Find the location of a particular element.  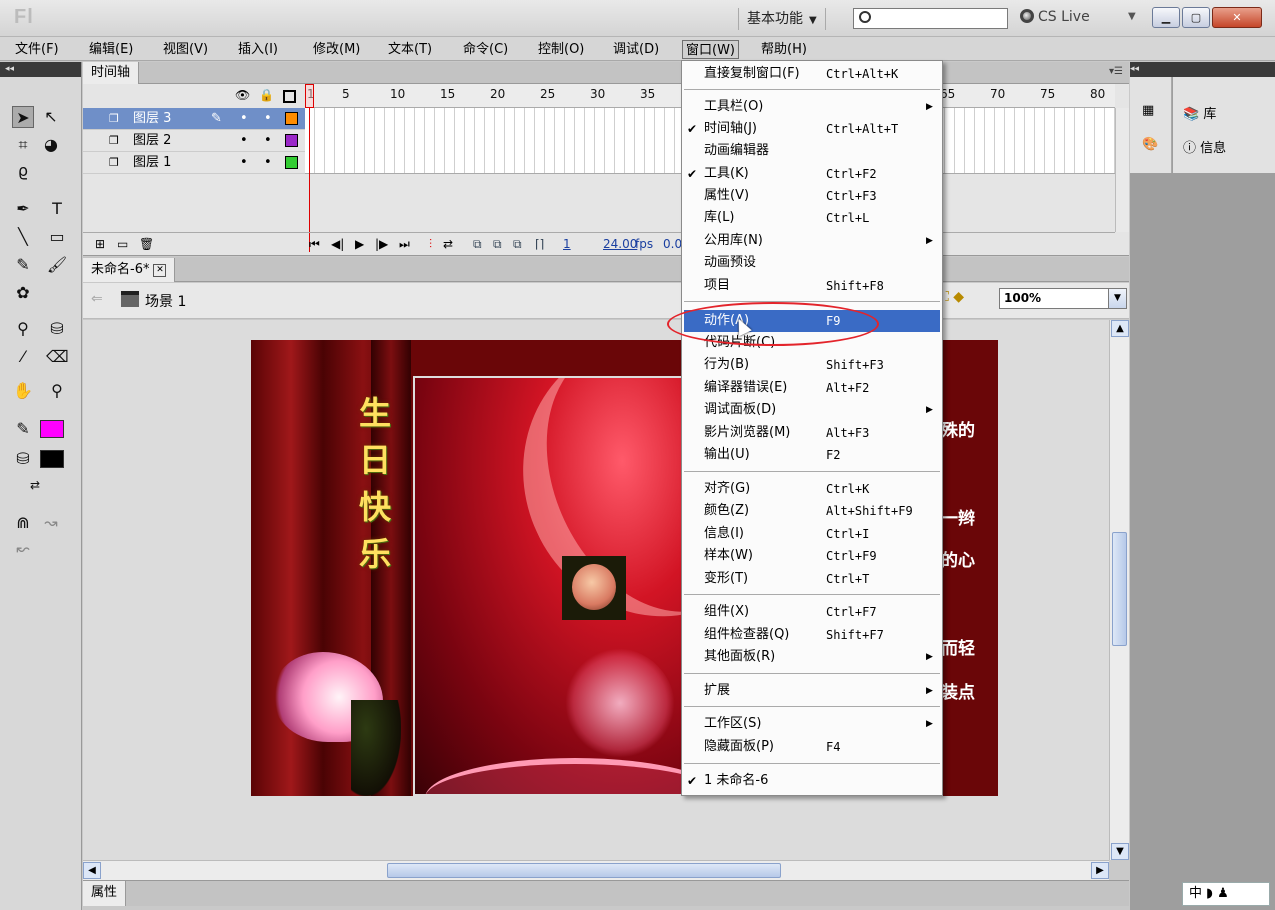

library-panel-button: 📚 库 is located at coordinates (1199, 112).